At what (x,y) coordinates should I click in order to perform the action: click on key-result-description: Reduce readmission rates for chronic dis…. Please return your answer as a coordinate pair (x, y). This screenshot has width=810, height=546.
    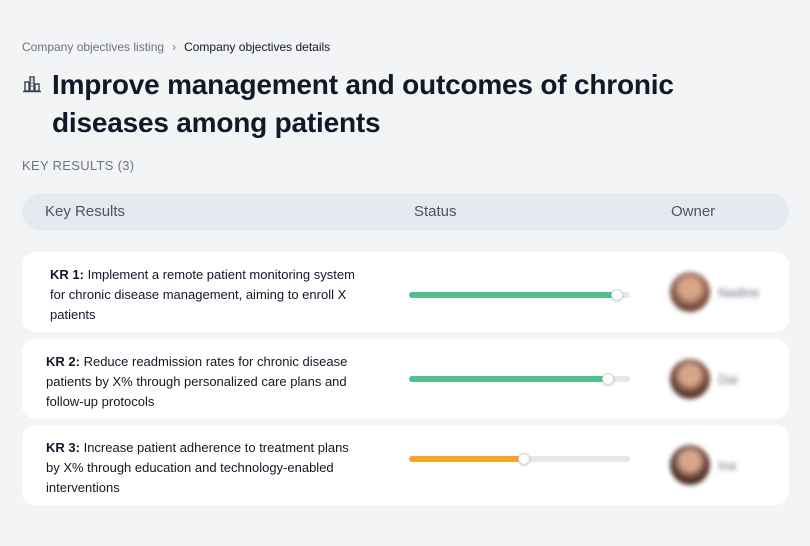
    Looking at the image, I should click on (197, 381).